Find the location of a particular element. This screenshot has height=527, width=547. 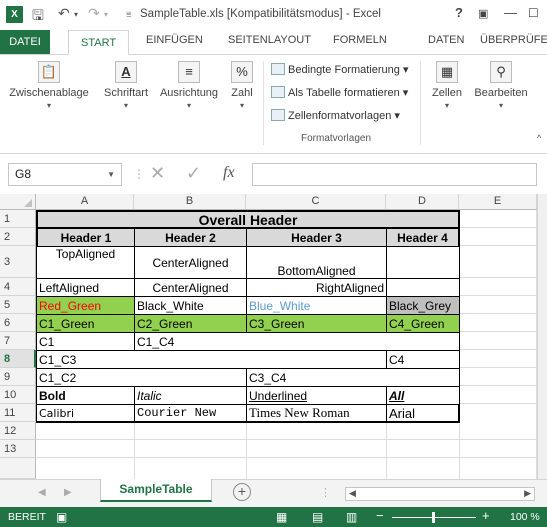

tab-ueberpruefen: ÜBERPRÜFEN is located at coordinates (513, 40).